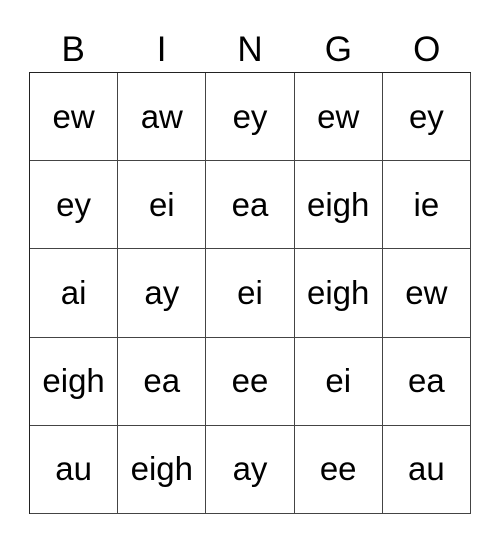 The height and width of the screenshot is (544, 500). I want to click on header-letter-b: B, so click(73, 49).